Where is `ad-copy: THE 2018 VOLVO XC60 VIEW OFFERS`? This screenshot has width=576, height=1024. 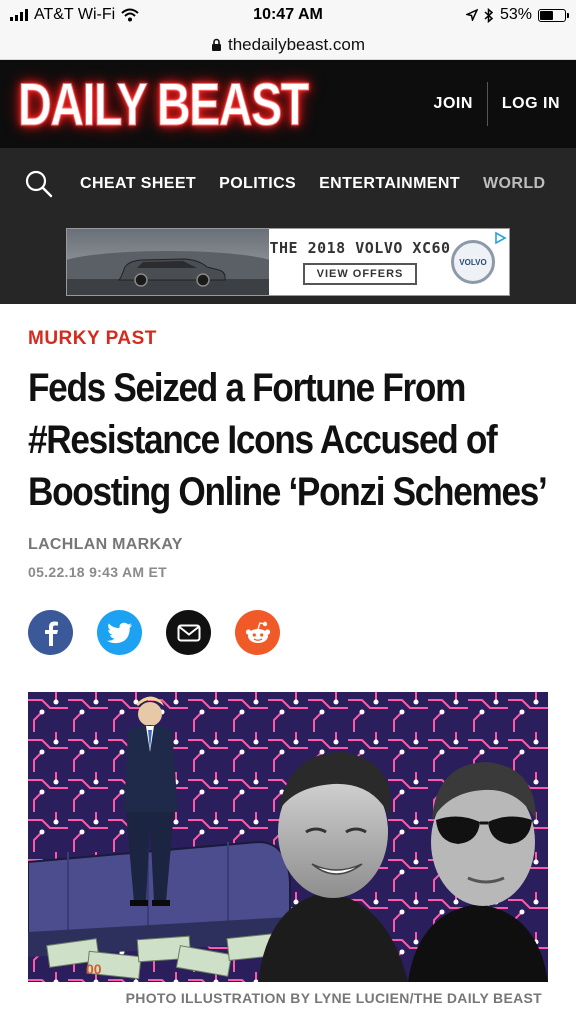 ad-copy: THE 2018 VOLVO XC60 VIEW OFFERS is located at coordinates (360, 262).